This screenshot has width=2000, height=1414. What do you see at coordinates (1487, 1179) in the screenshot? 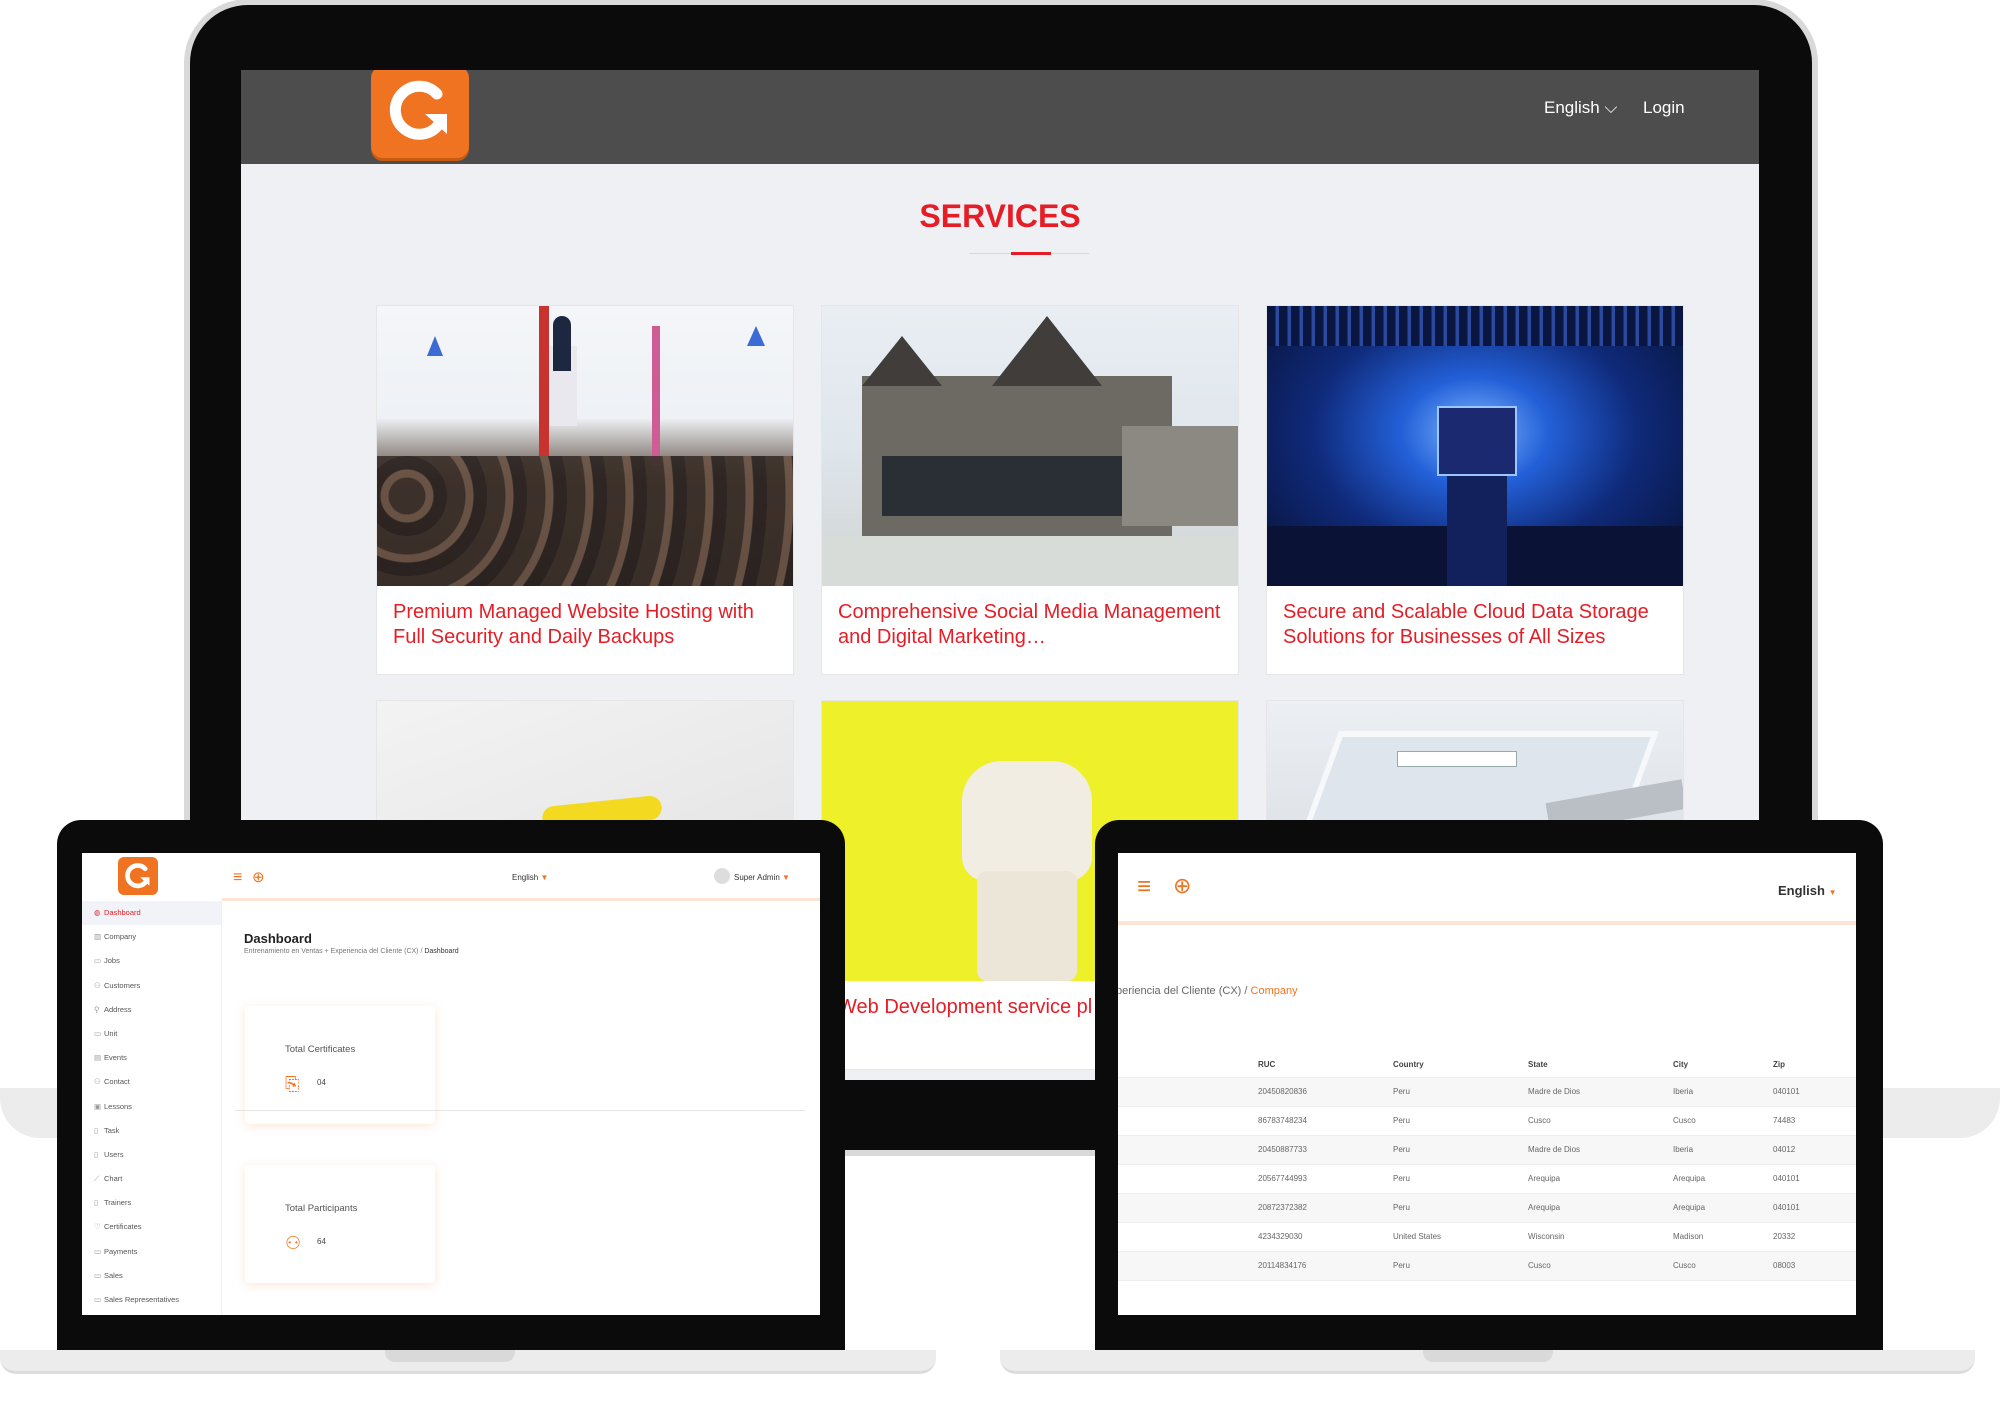
I see `table-row: 20567744993 Peru Arequipa Arequipa 040101` at bounding box center [1487, 1179].